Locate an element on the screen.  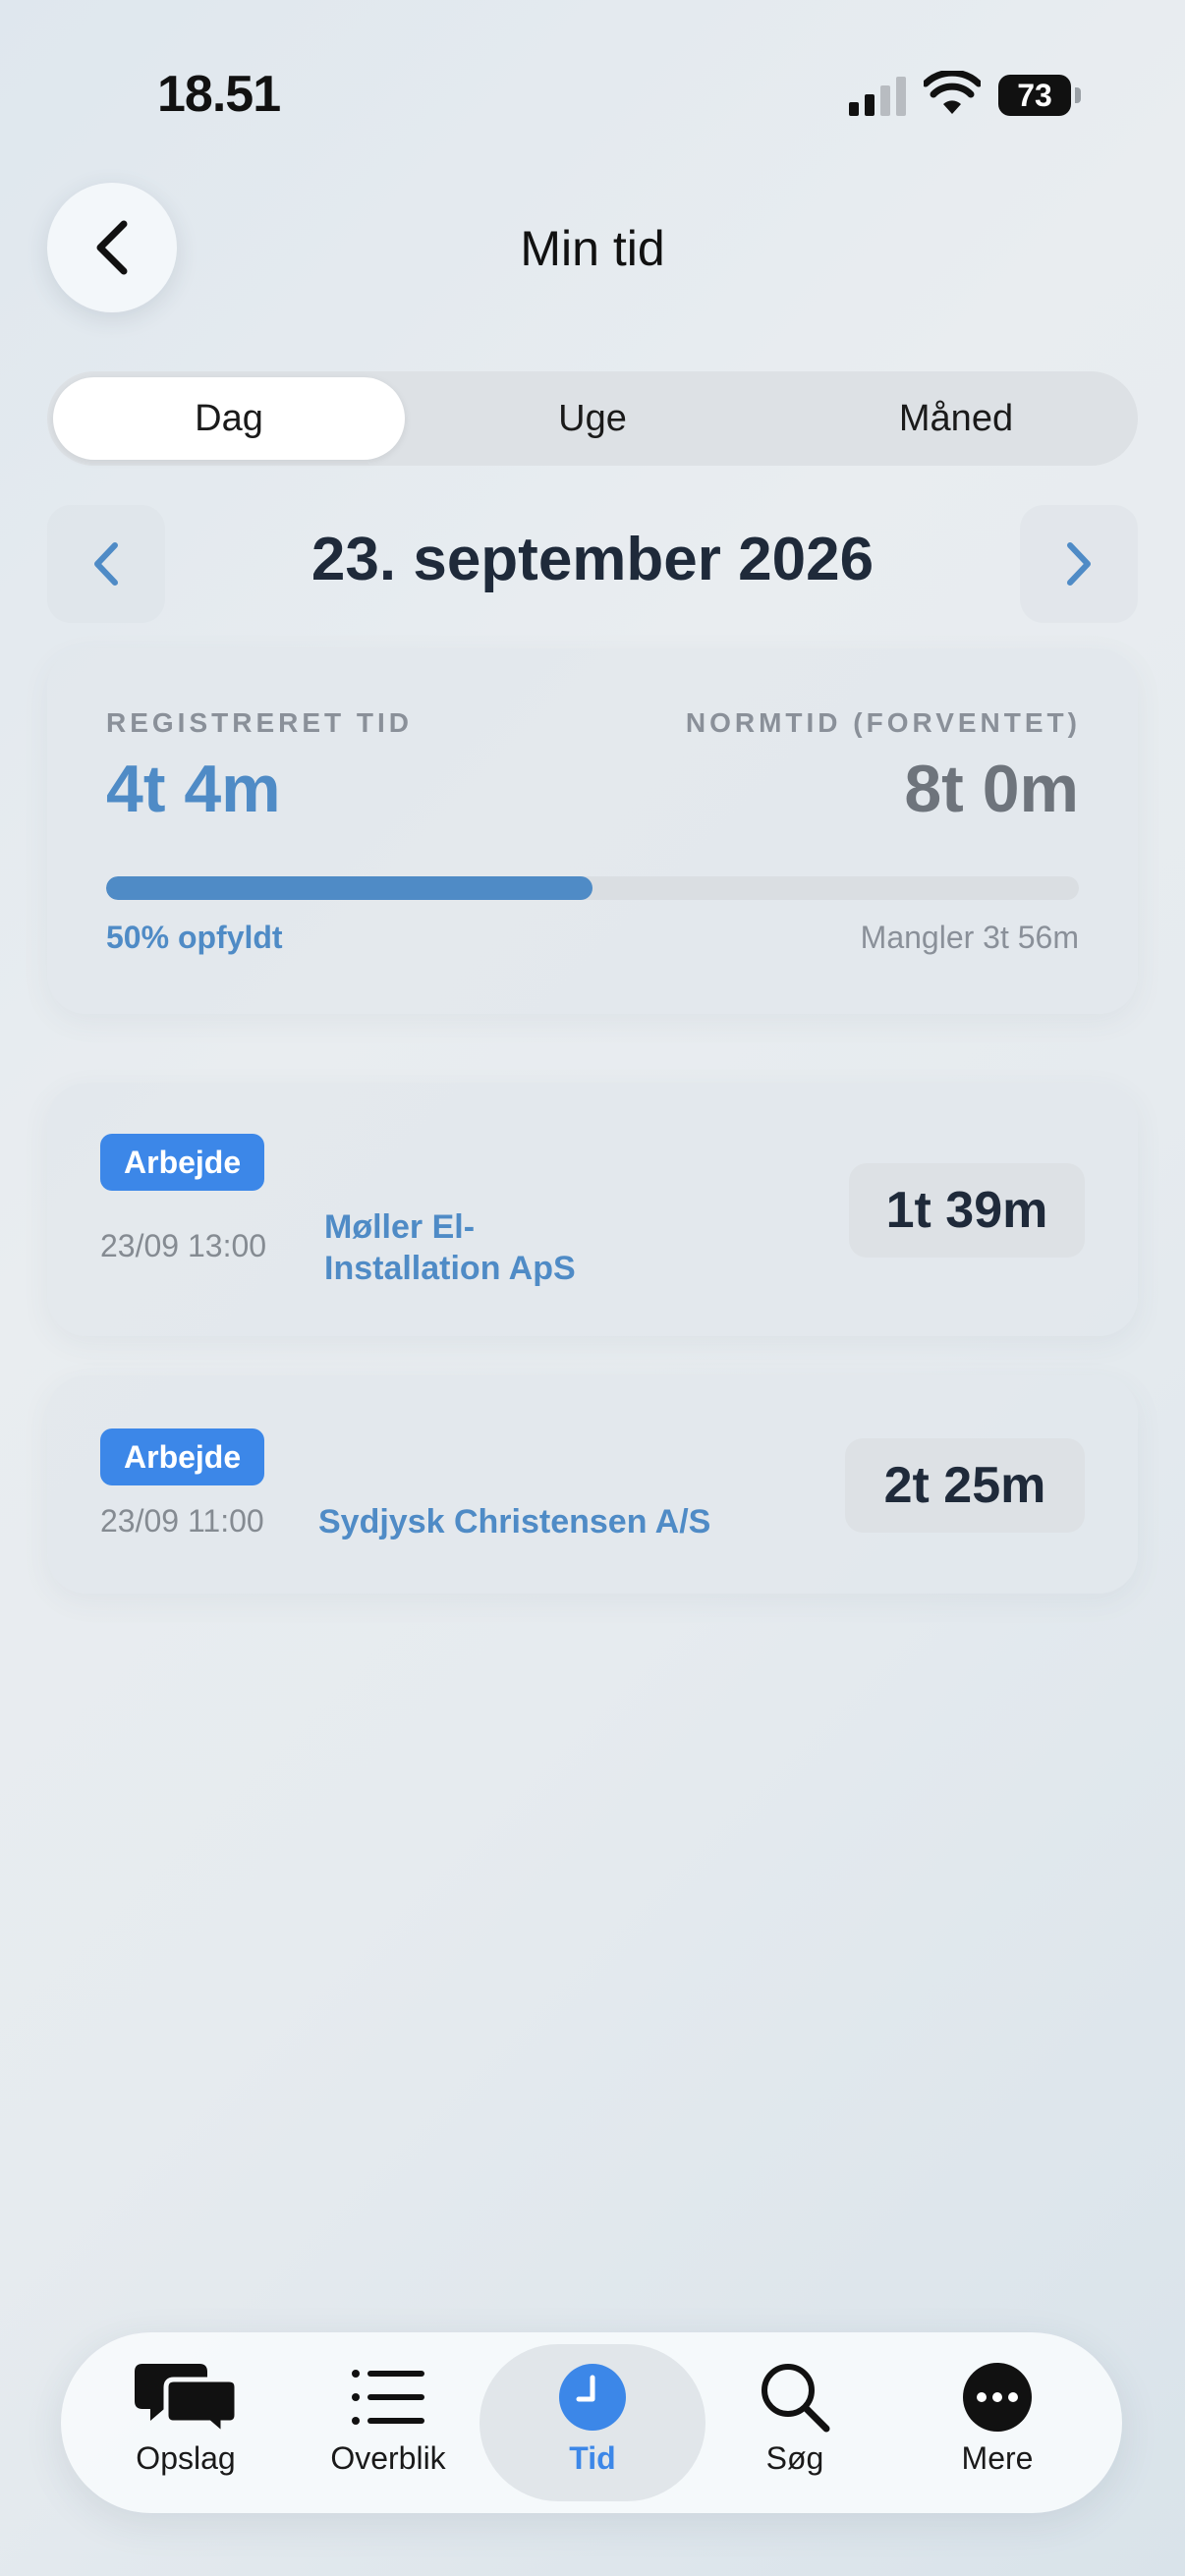
battery-icon: 73 is located at coordinates (1040, 95).